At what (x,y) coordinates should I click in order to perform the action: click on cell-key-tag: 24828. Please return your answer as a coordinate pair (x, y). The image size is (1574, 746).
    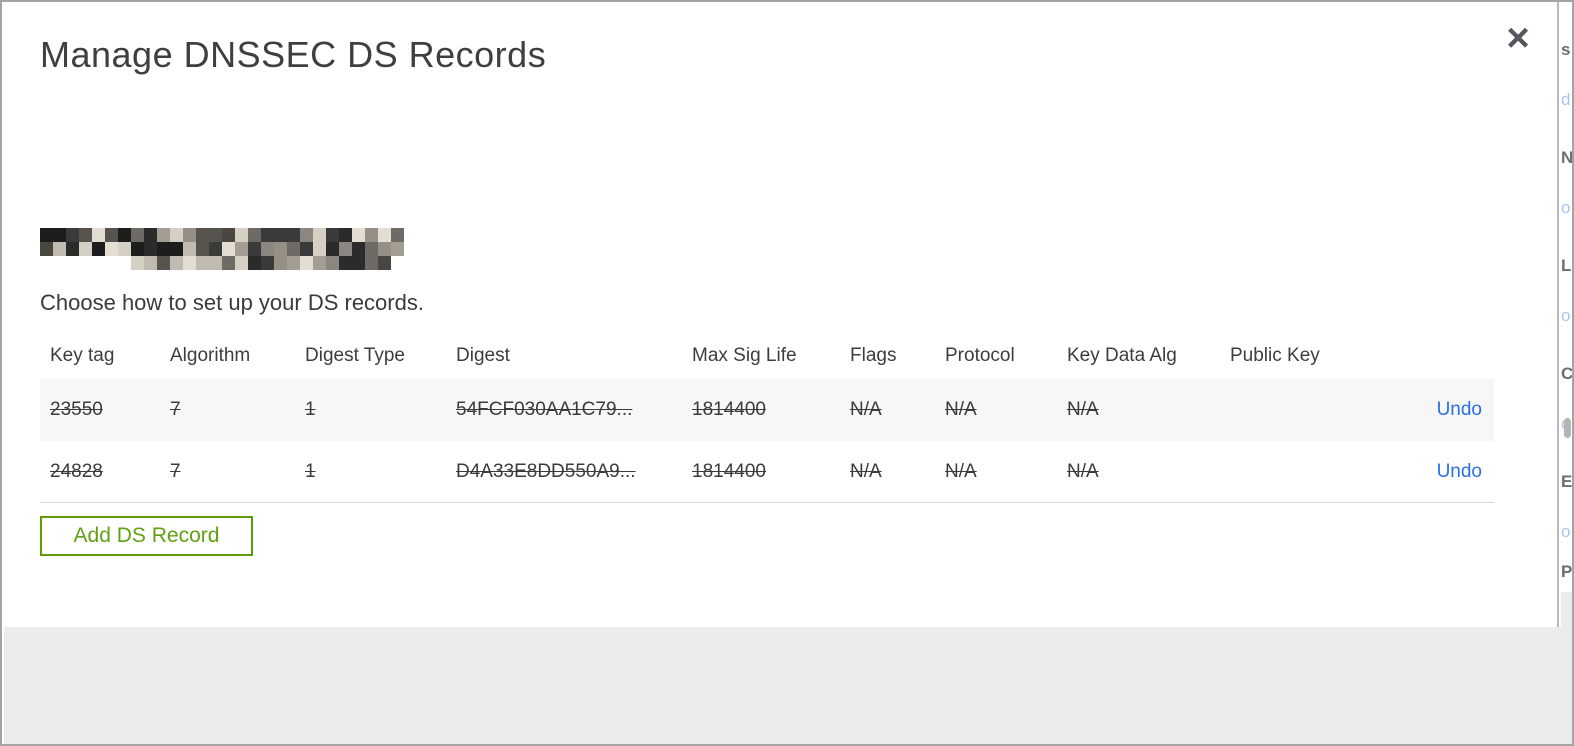
    Looking at the image, I should click on (76, 471).